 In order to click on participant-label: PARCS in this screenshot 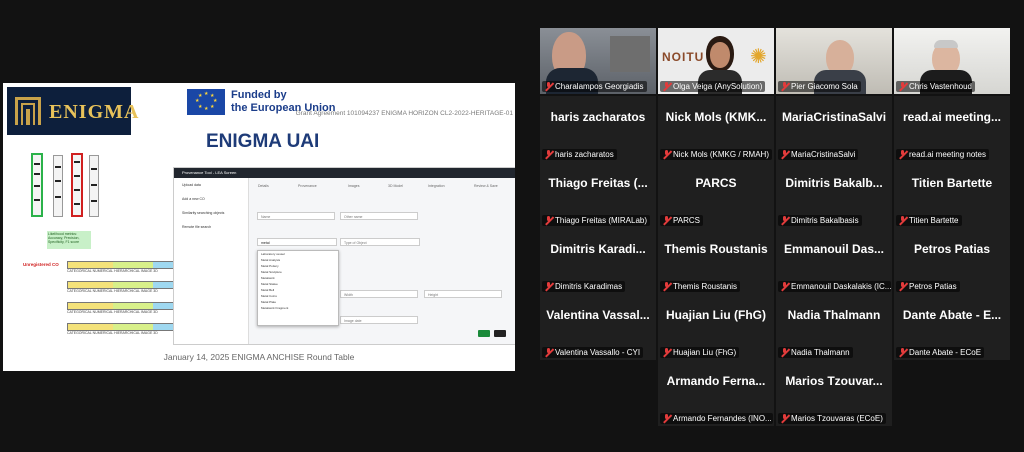, I will do `click(681, 220)`.